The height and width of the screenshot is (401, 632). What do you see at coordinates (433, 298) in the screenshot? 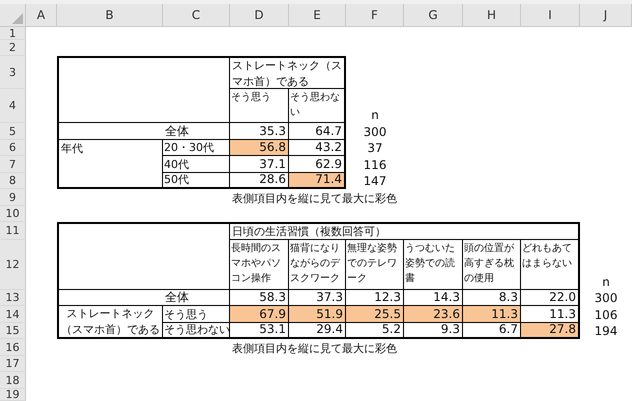
I see `table-cell: 14.3` at bounding box center [433, 298].